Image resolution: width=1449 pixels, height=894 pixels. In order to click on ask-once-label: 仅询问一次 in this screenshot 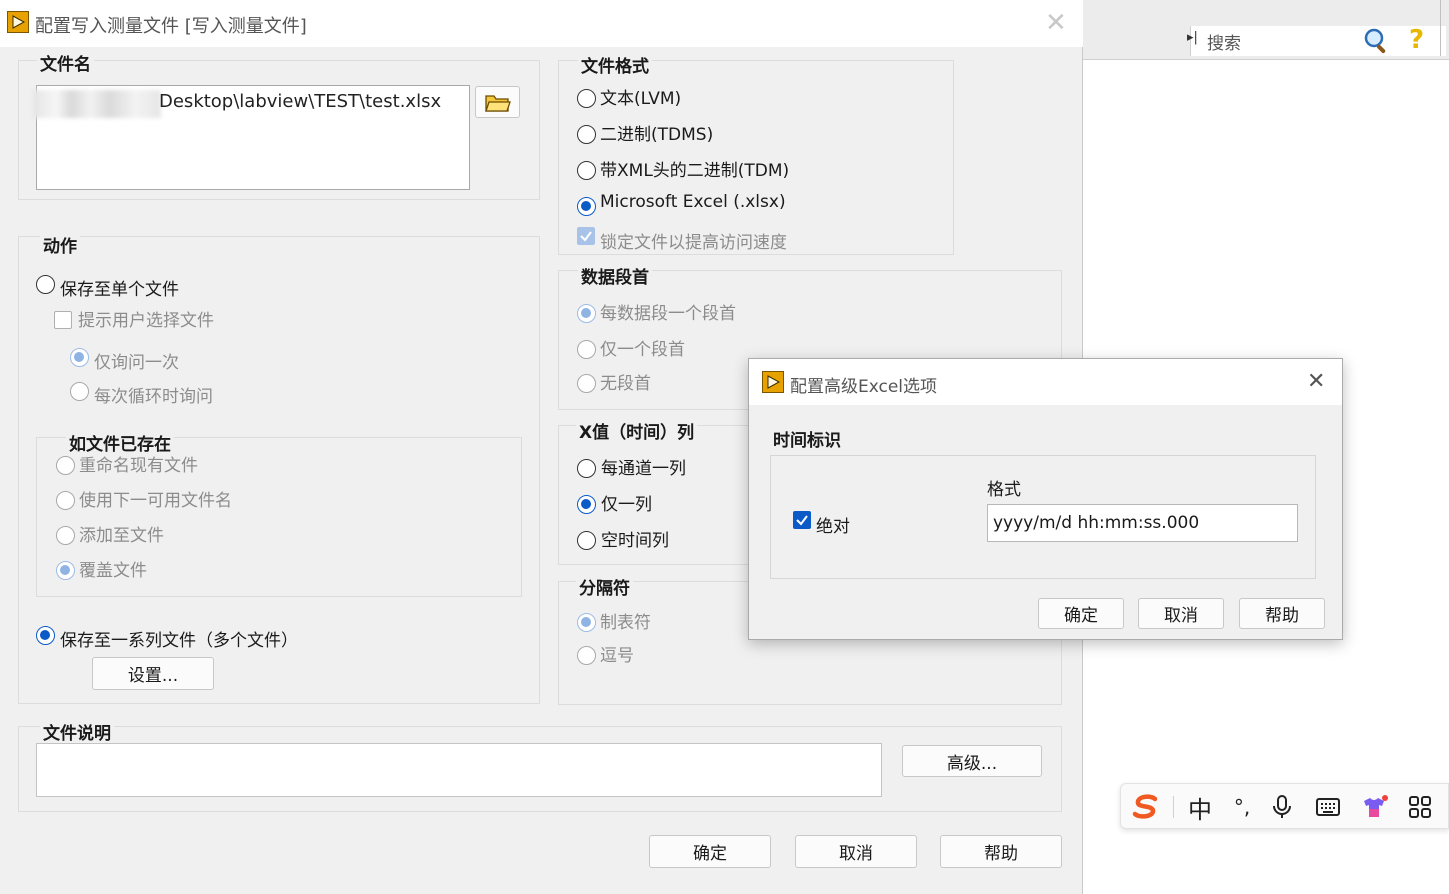, I will do `click(136, 363)`.